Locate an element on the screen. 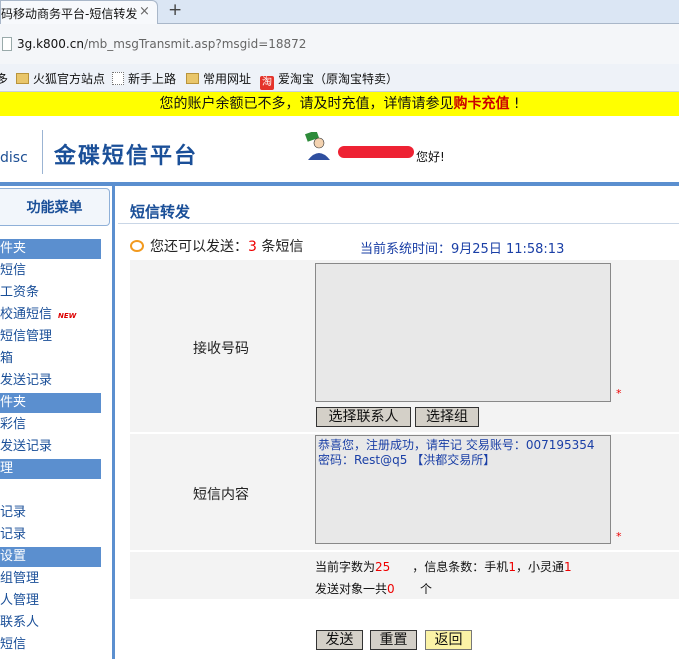 This screenshot has width=679, height=659. site-header: disc 金碟短信平台 您好! is located at coordinates (339, 151).